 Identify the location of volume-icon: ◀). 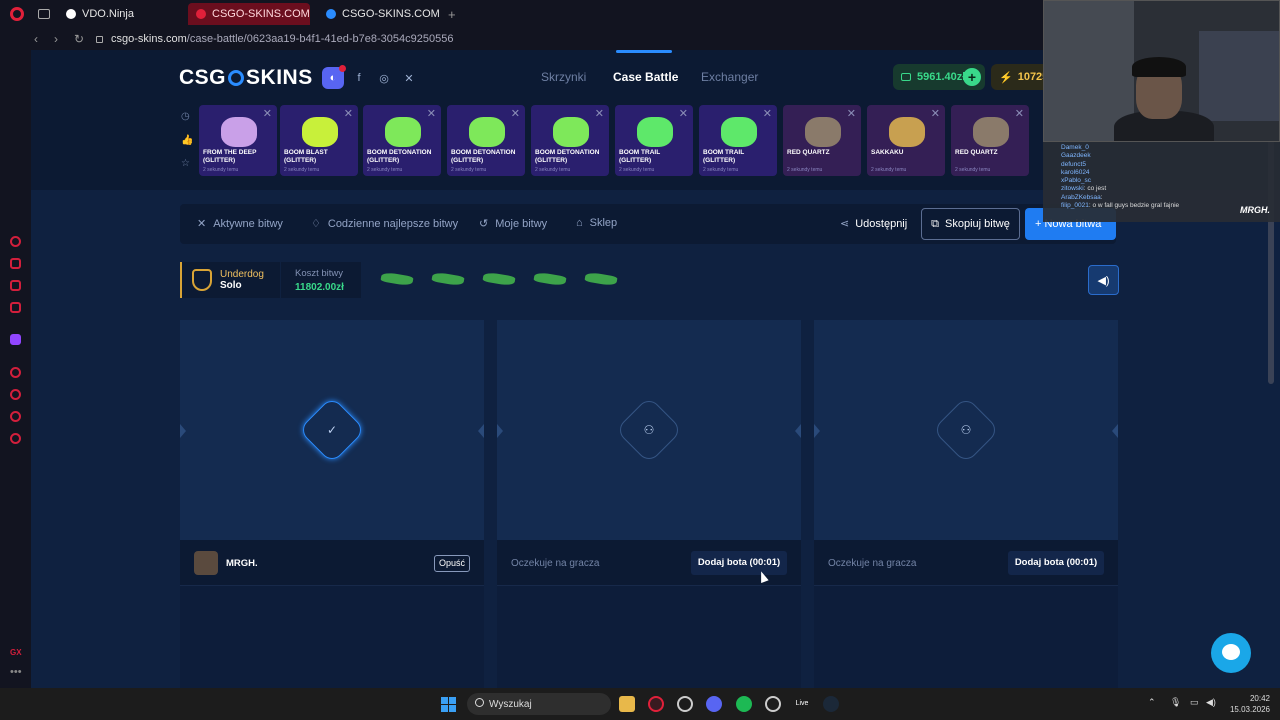
(1211, 702).